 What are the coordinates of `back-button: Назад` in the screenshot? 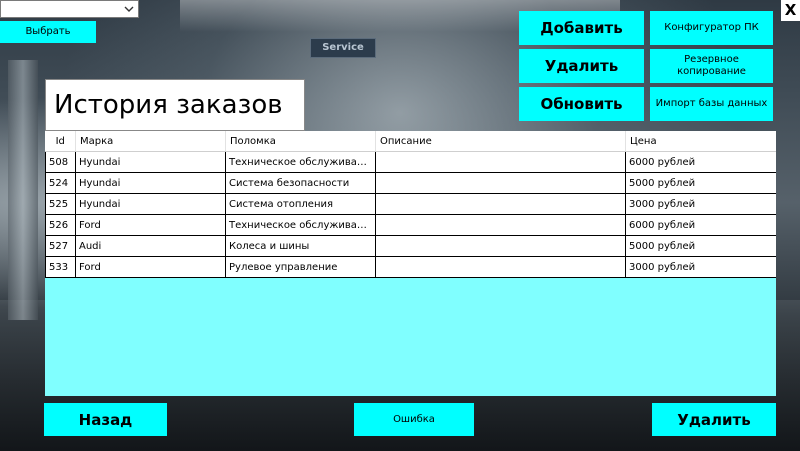 It's located at (105, 419).